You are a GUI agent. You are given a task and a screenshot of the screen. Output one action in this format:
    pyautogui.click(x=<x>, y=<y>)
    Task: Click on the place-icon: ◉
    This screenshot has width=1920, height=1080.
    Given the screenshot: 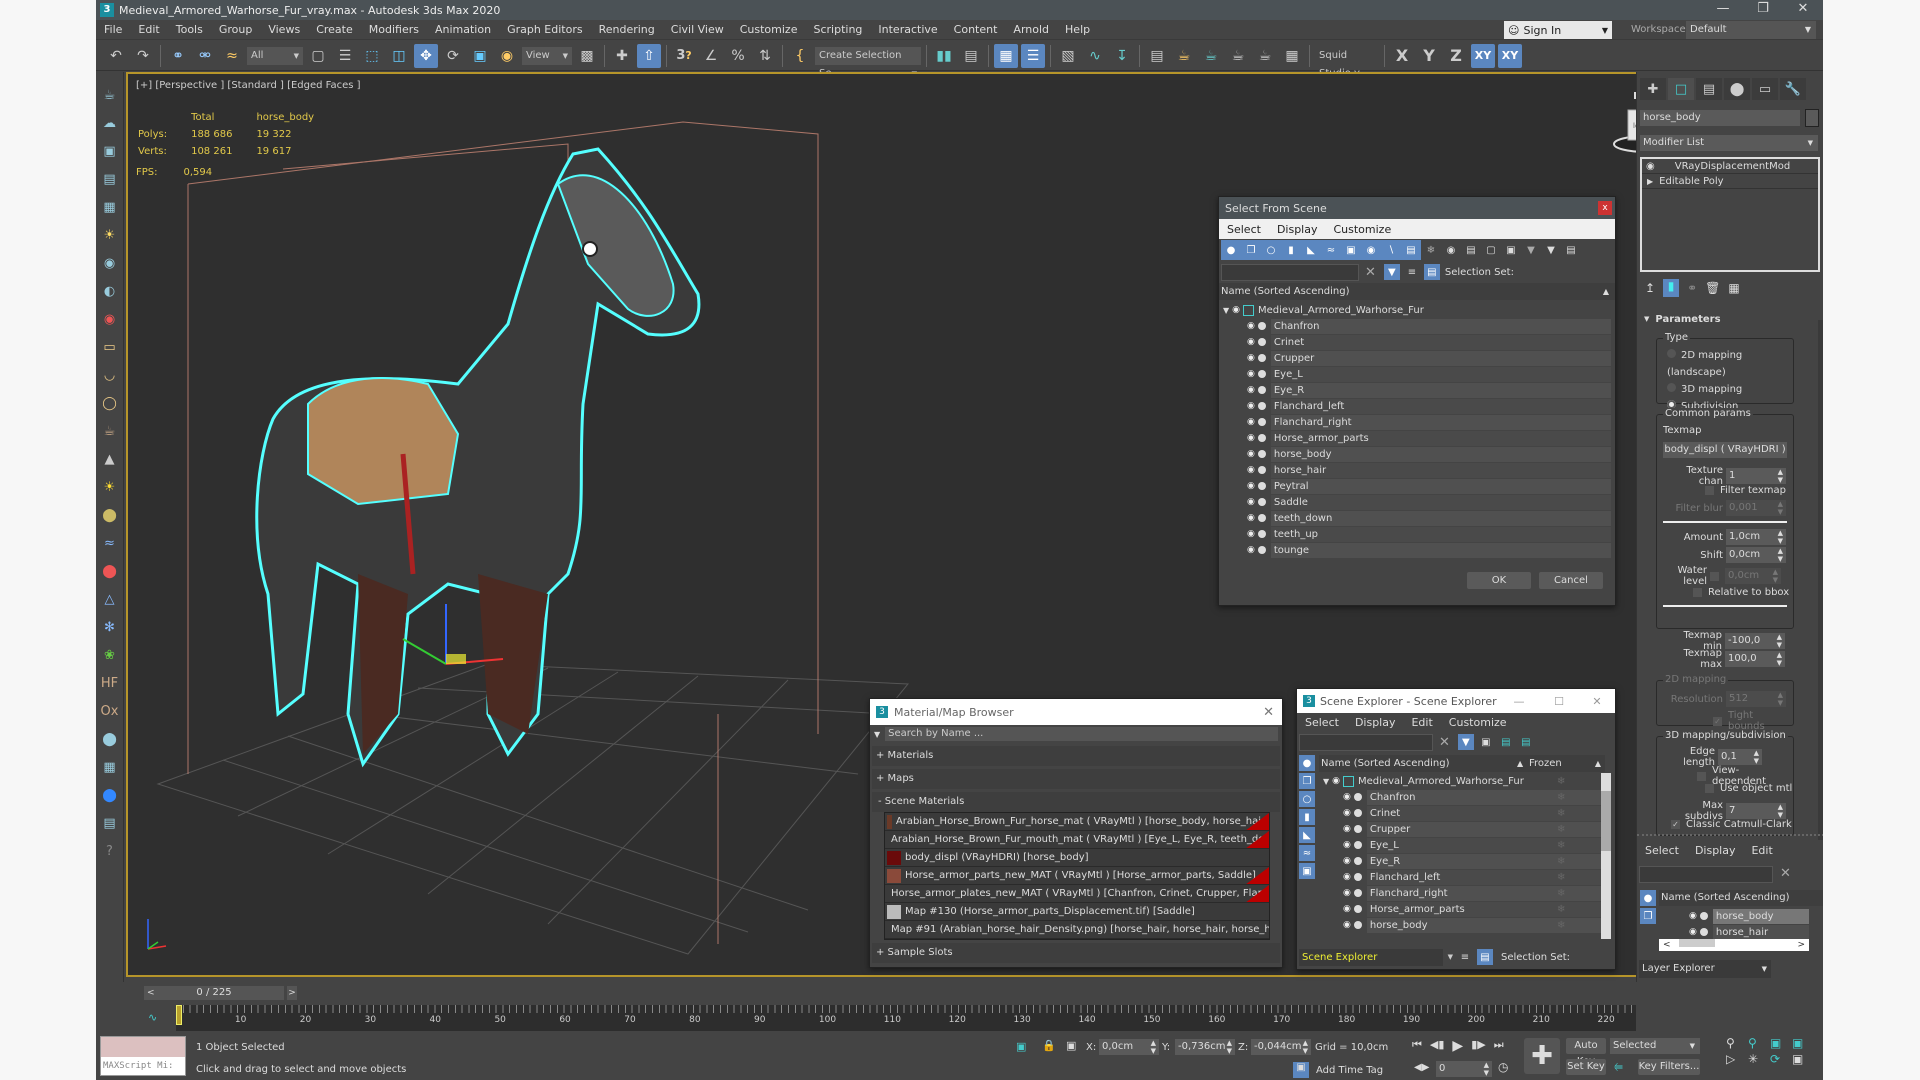 What is the action you would take?
    pyautogui.click(x=507, y=56)
    